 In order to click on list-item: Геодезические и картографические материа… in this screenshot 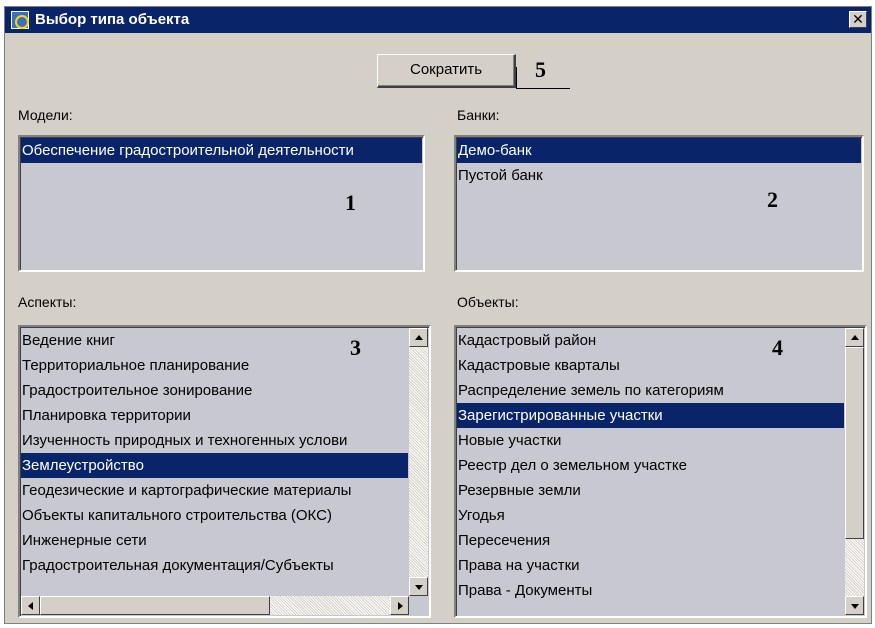, I will do `click(214, 490)`.